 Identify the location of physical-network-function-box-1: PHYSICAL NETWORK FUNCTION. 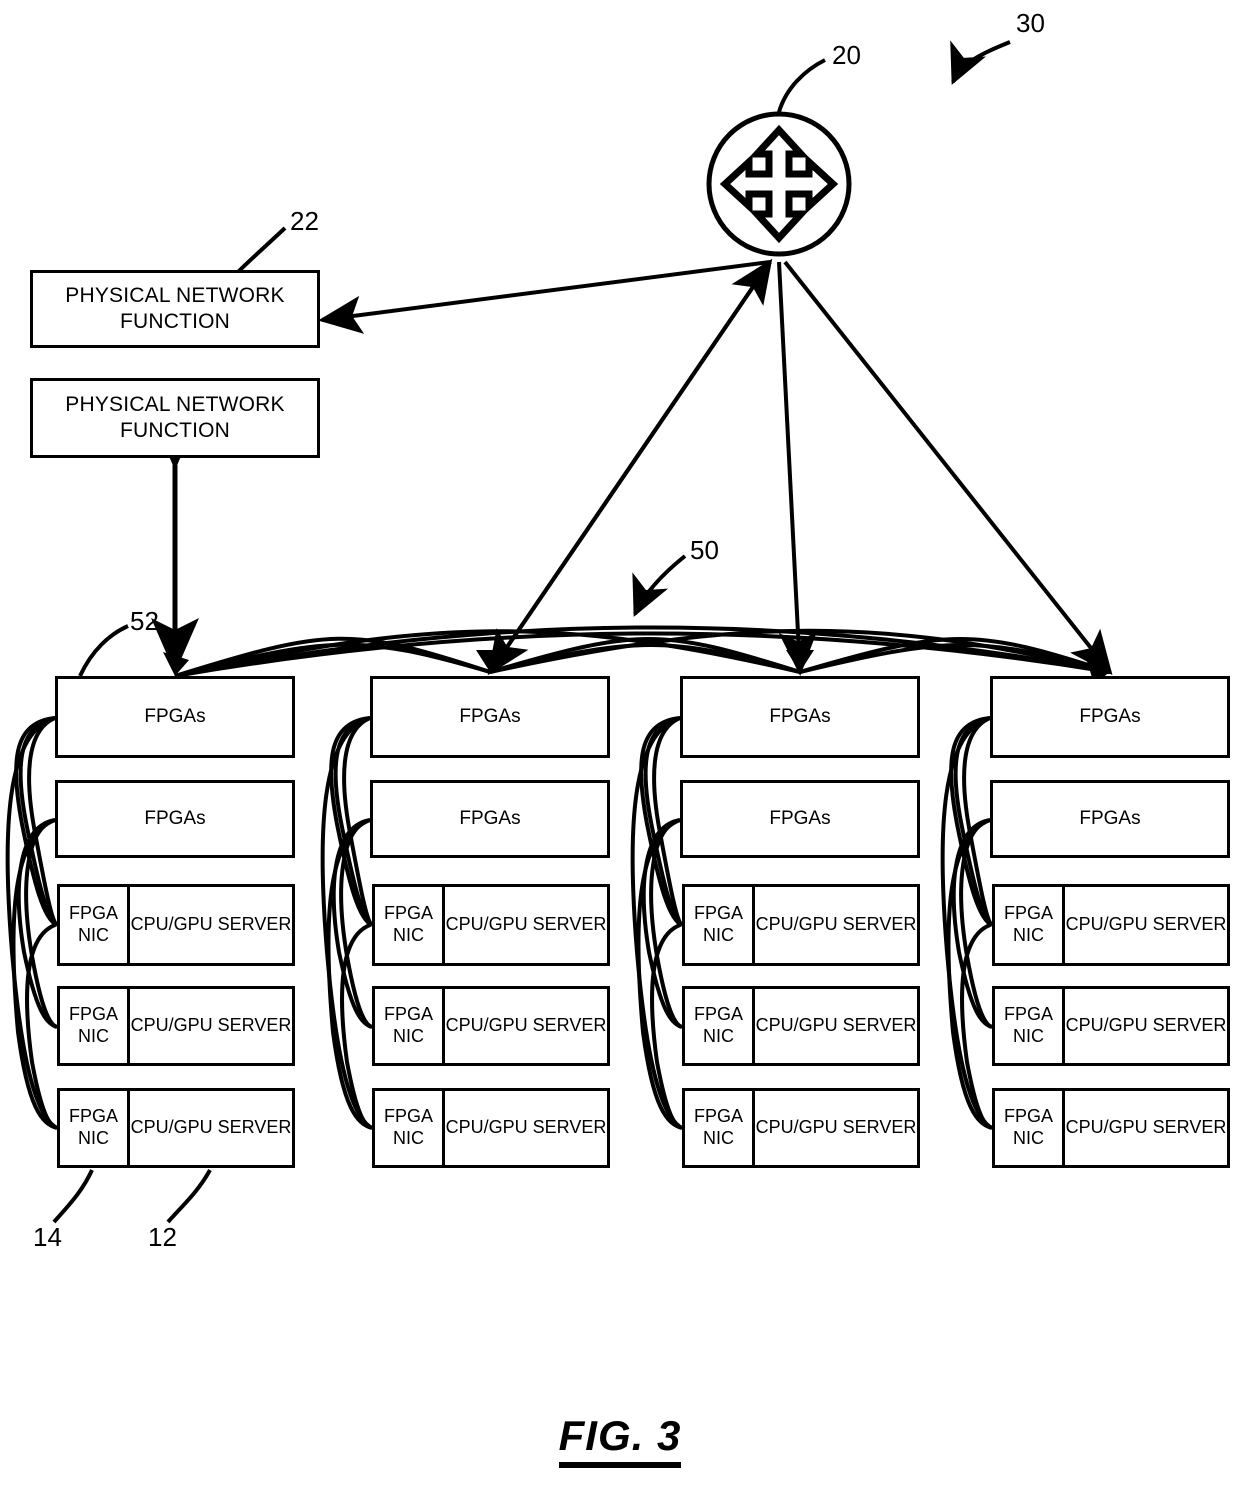
(175, 309).